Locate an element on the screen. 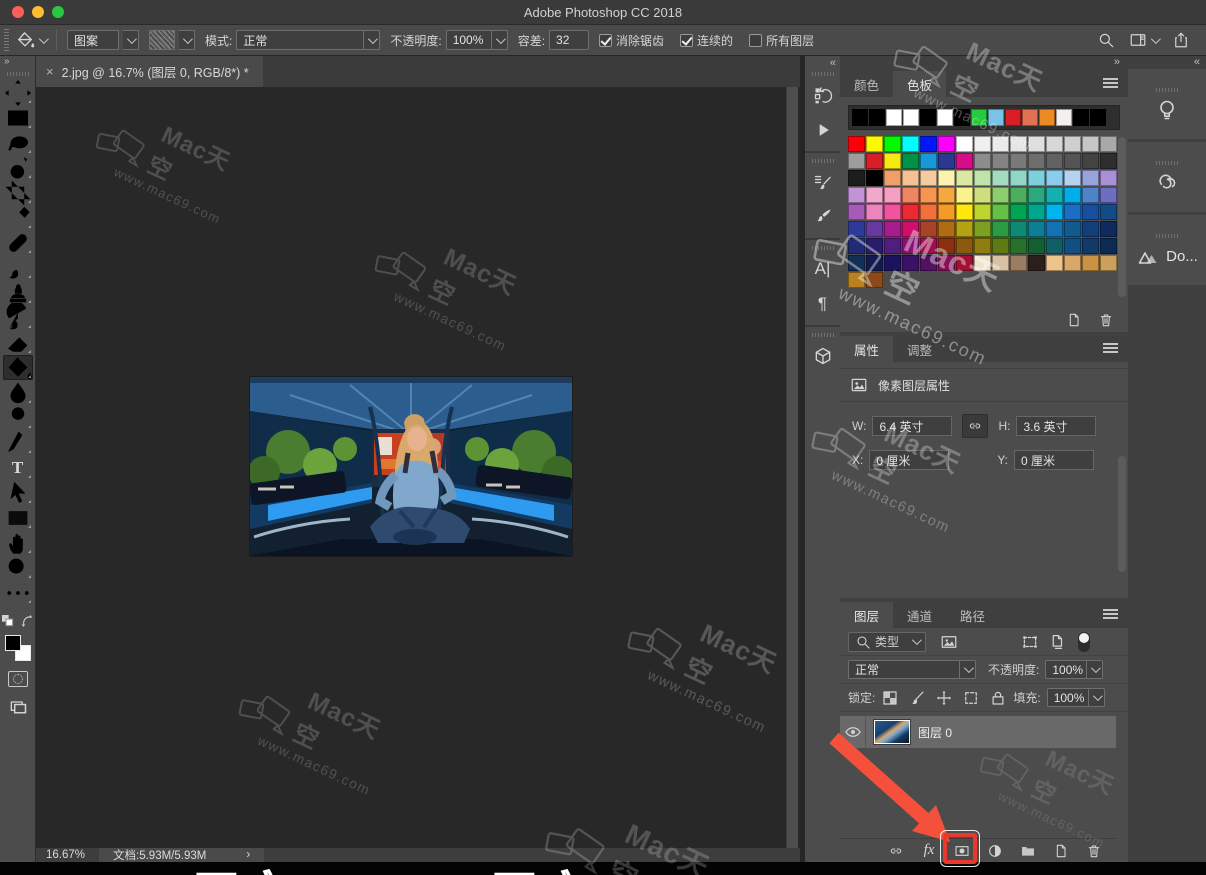  tool-path-selection is located at coordinates (18, 492).